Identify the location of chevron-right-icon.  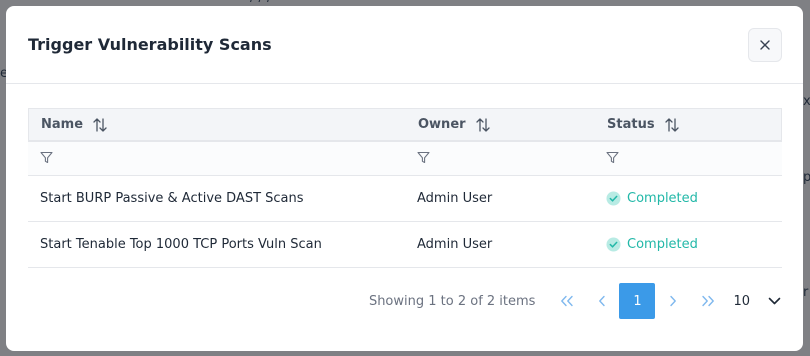
(673, 301).